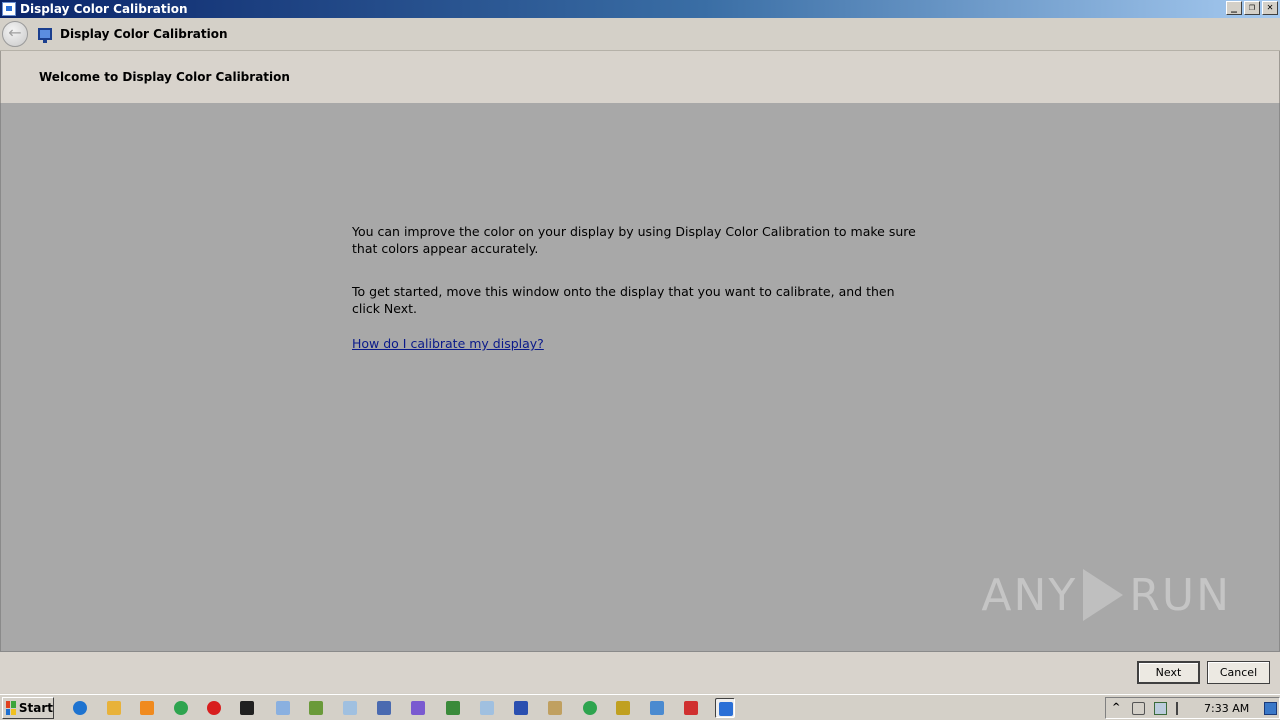  Describe the element at coordinates (1138, 708) in the screenshot. I see `volume-icon` at that location.